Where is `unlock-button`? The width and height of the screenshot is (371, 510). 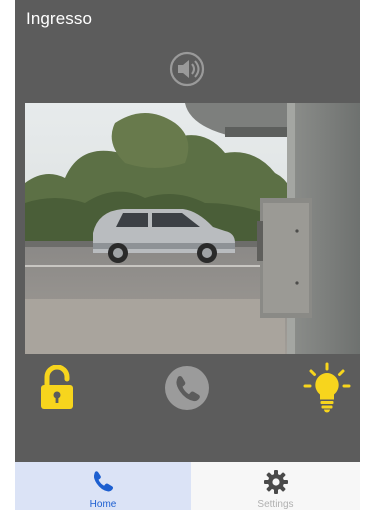
unlock-button is located at coordinates (57, 388).